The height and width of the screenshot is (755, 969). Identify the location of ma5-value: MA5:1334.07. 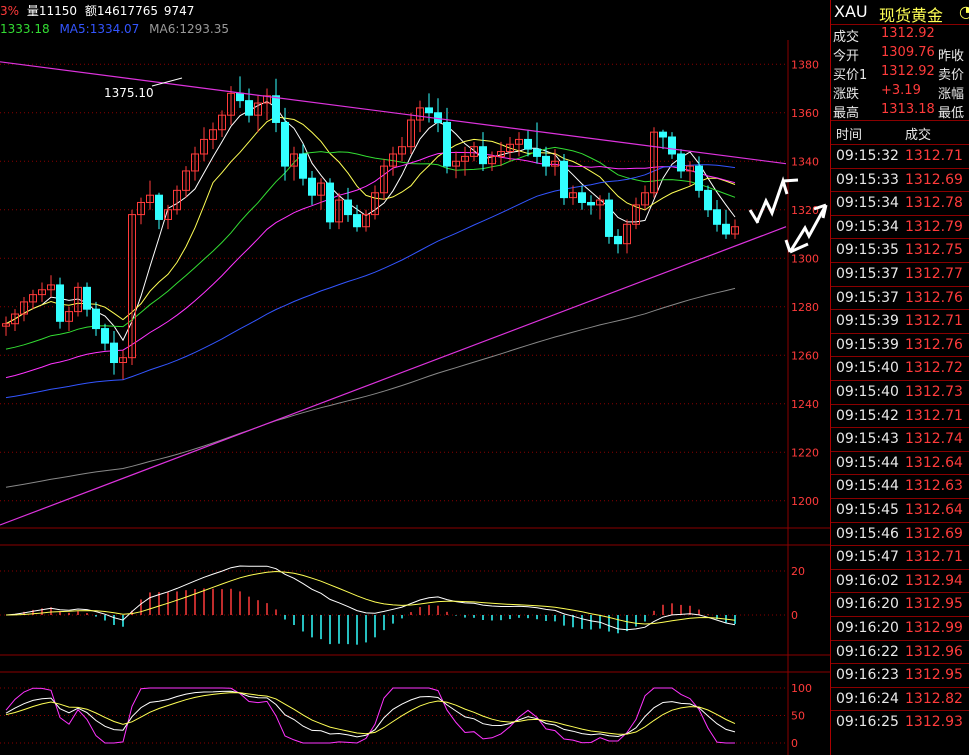
(99, 29).